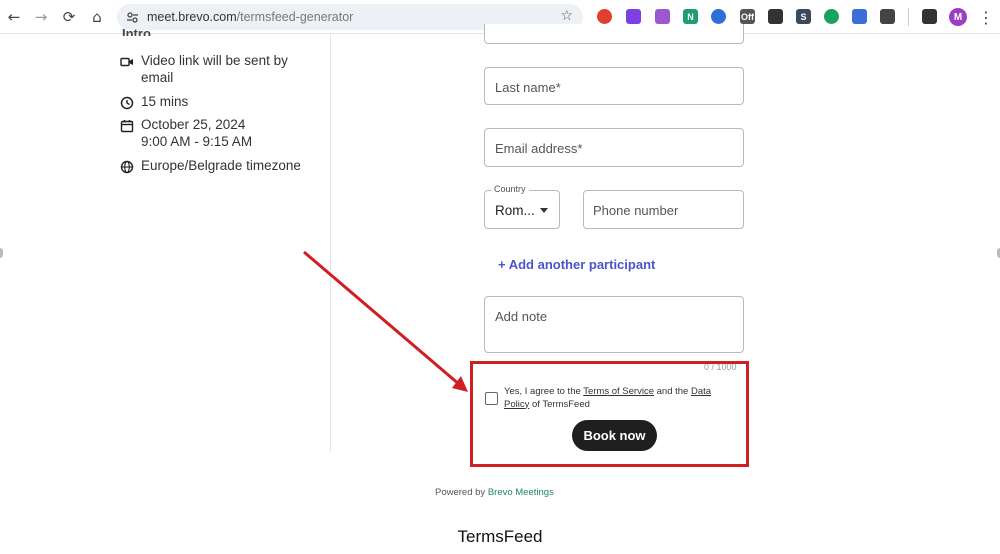 The width and height of the screenshot is (1000, 554). What do you see at coordinates (491, 398) in the screenshot?
I see `agree-checkbox` at bounding box center [491, 398].